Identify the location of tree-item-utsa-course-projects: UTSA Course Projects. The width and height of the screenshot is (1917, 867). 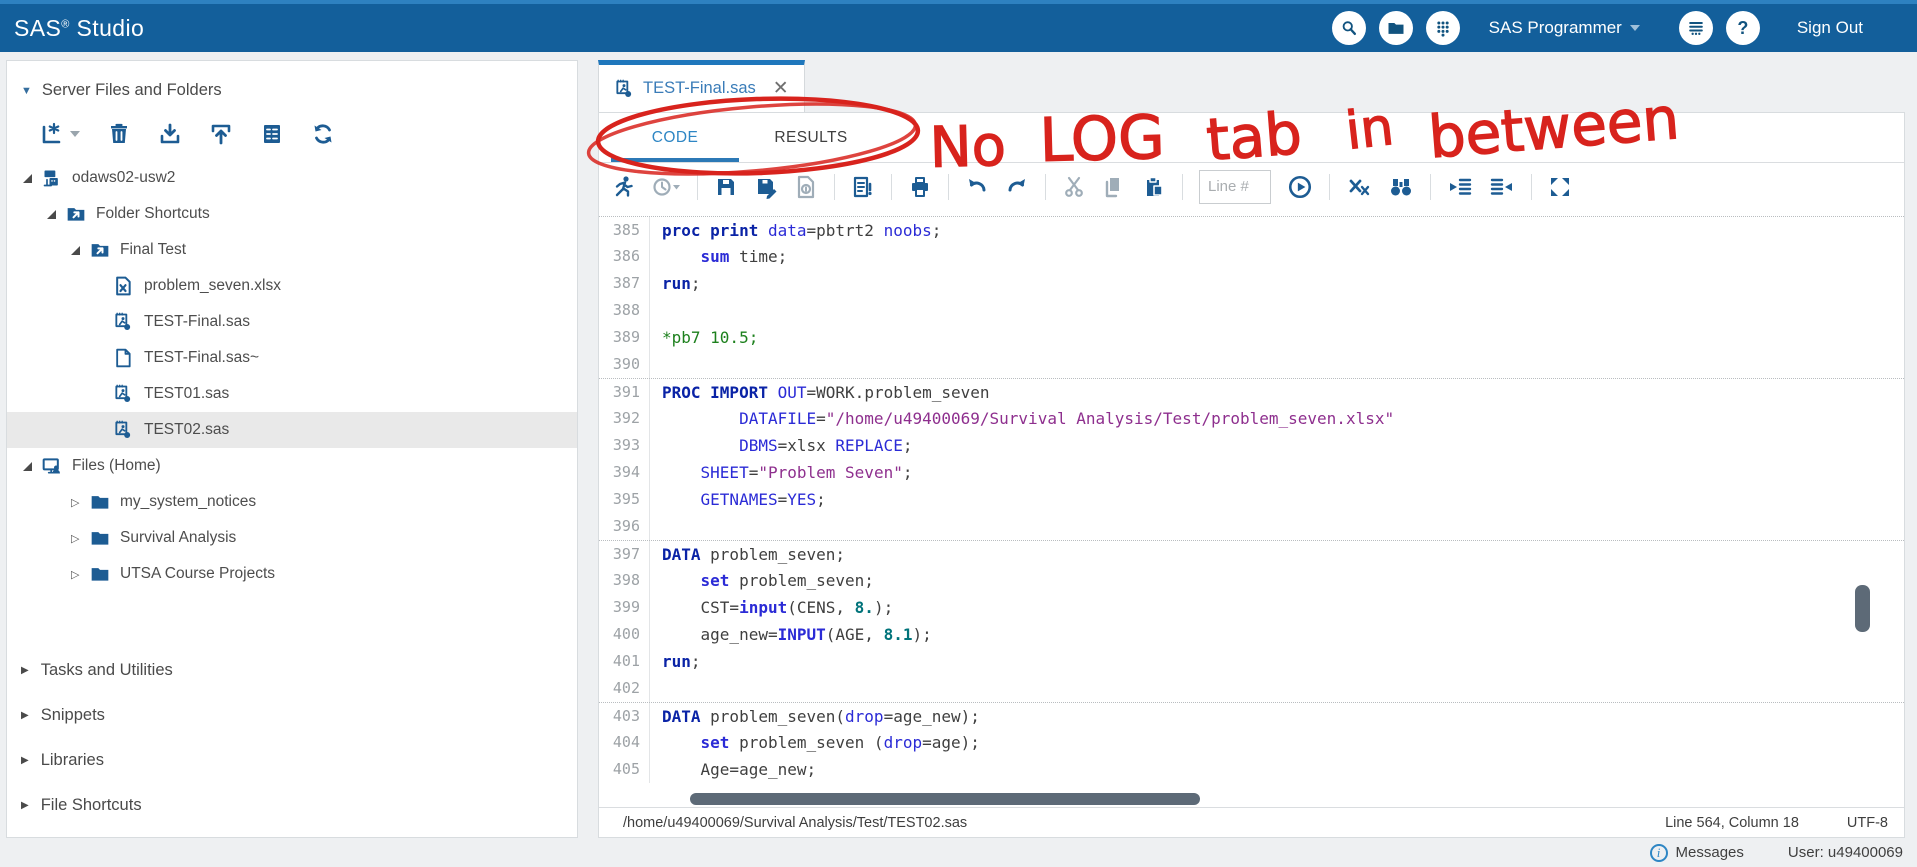
(292, 574).